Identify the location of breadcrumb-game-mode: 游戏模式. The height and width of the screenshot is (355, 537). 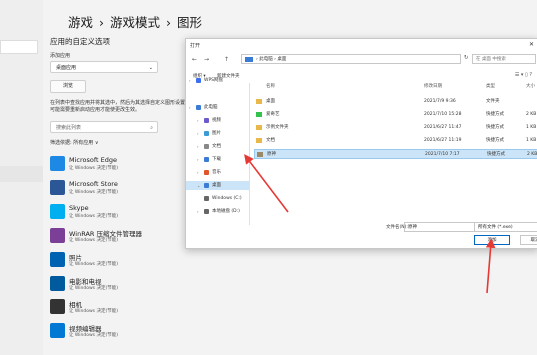
(135, 22).